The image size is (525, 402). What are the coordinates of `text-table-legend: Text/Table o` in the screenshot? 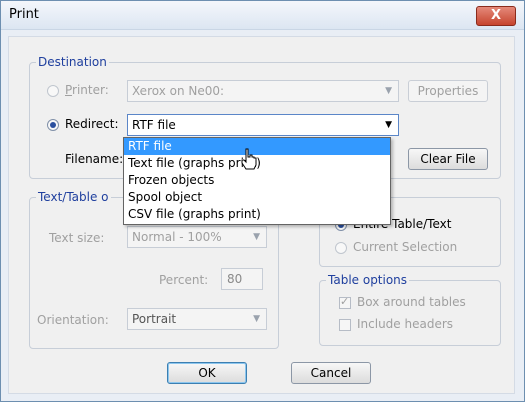 It's located at (73, 197).